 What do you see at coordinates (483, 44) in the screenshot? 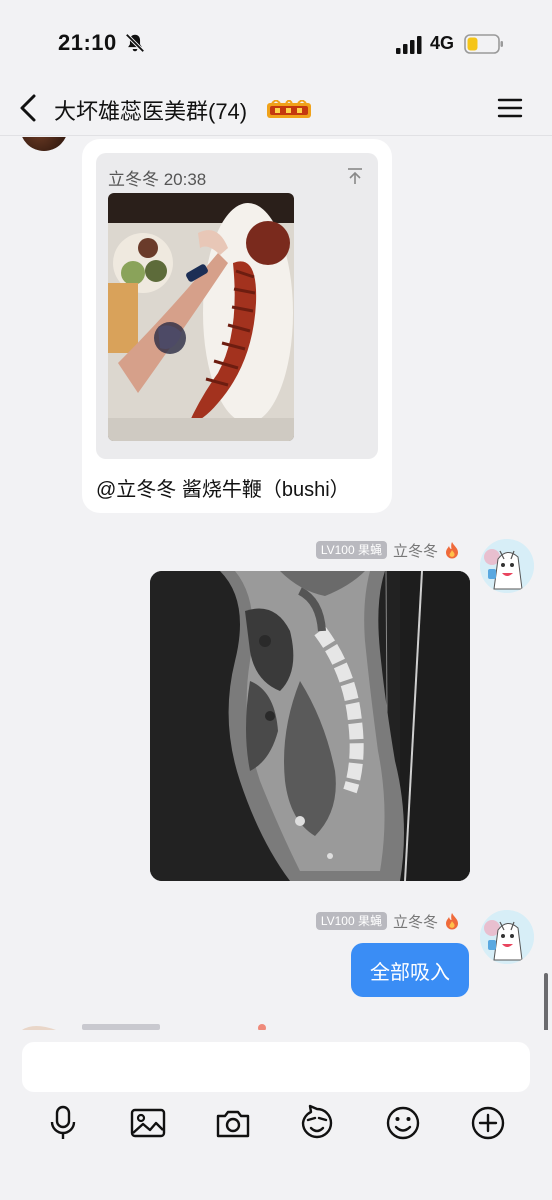
I see `battery-icon` at bounding box center [483, 44].